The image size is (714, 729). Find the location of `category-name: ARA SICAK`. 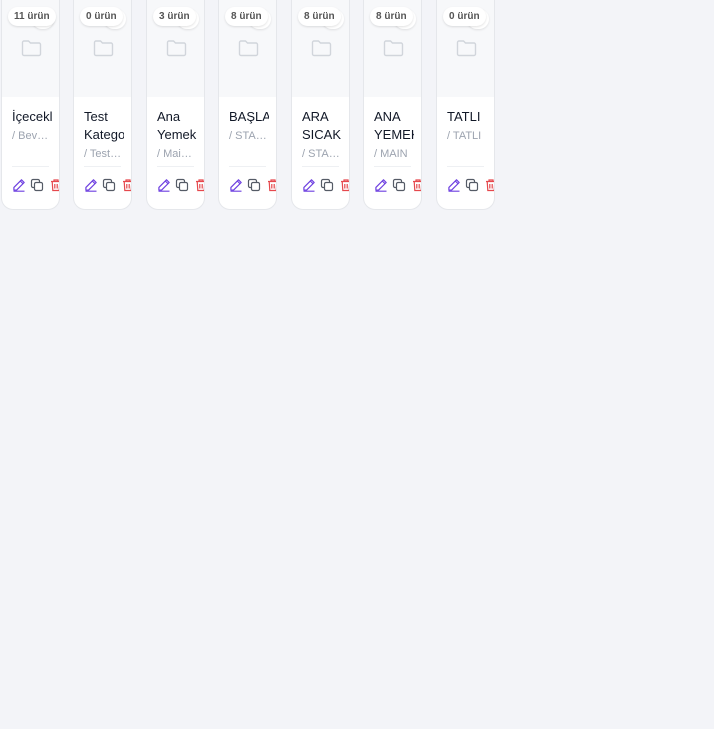

category-name: ARA SICAK is located at coordinates (322, 125).